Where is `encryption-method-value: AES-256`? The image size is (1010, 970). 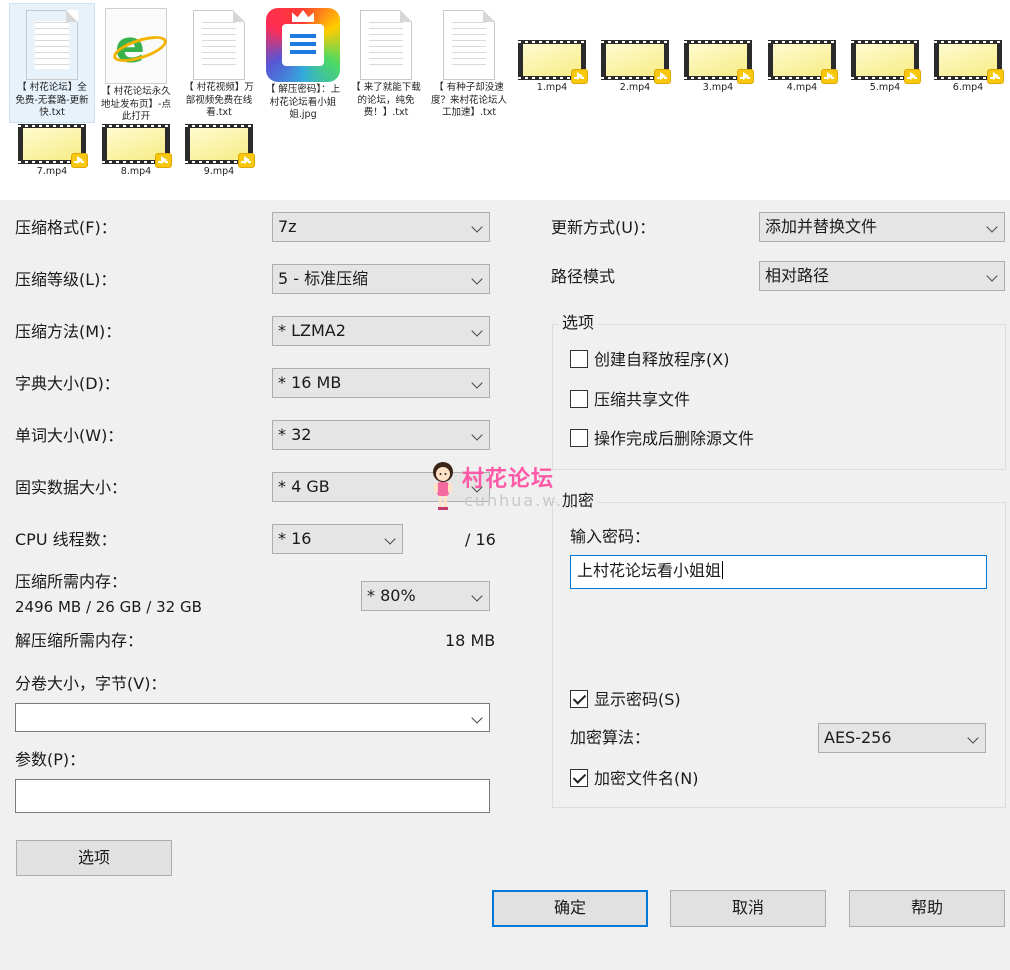 encryption-method-value: AES-256 is located at coordinates (858, 737).